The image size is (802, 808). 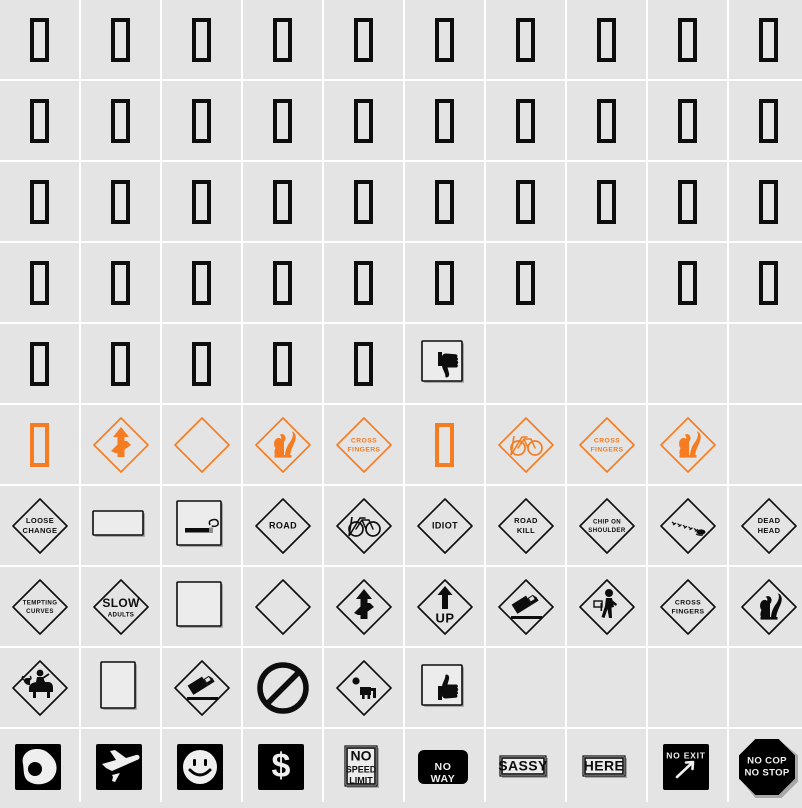 I want to click on glyph-cell-skid-marks-sign, so click(x=687, y=525).